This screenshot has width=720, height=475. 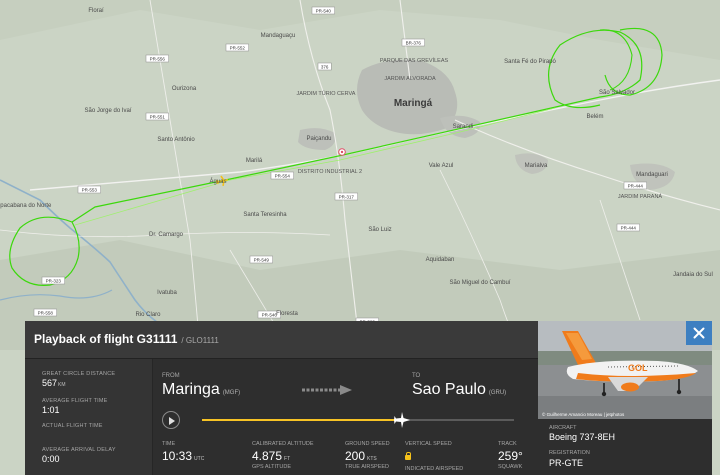 I want to click on callsign: / GLO1111, so click(x=200, y=340).